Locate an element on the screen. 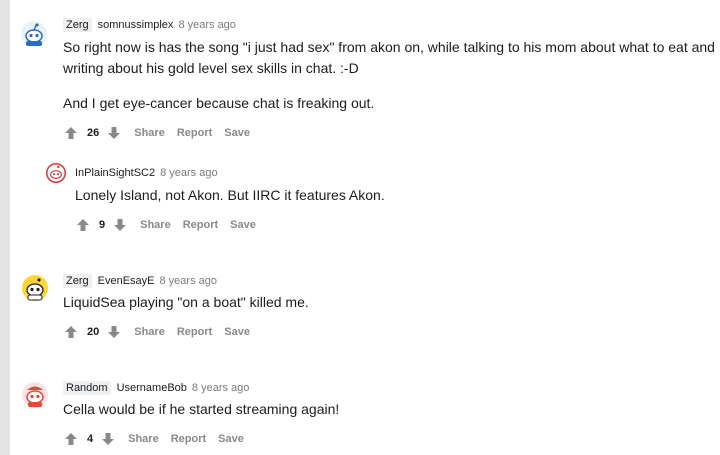 The width and height of the screenshot is (720, 455). username-link: somnussimplex is located at coordinates (136, 25).